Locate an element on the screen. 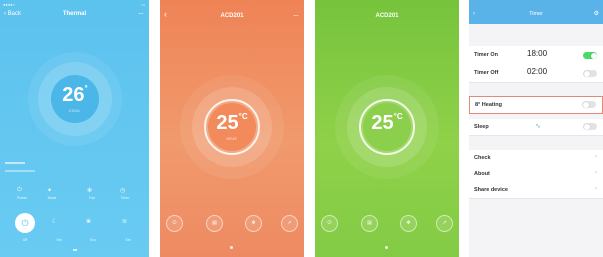 The height and width of the screenshot is (257, 603). check-label: Check is located at coordinates (482, 158).